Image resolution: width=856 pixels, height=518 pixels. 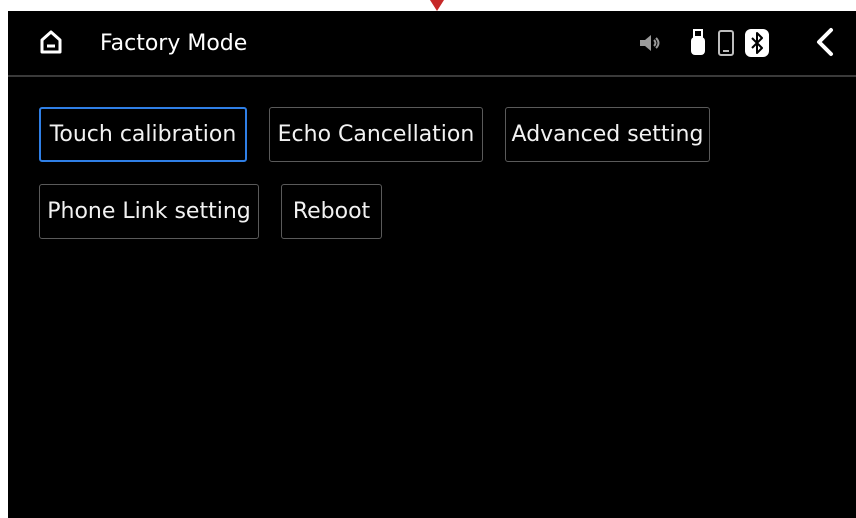 I want to click on advanced-setting-button: Advanced setting, so click(x=607, y=134).